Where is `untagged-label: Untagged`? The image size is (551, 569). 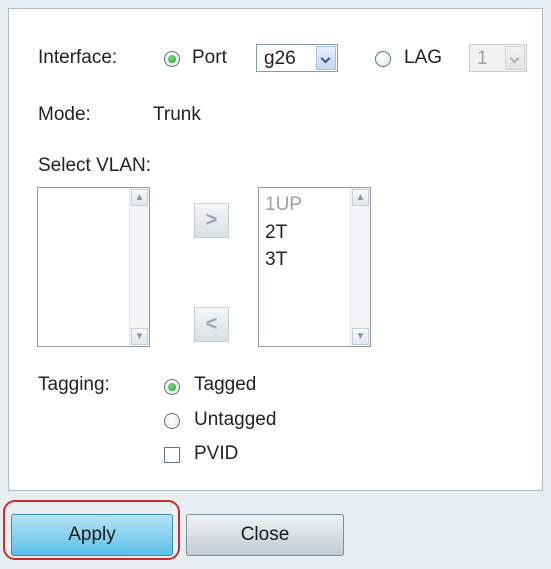 untagged-label: Untagged is located at coordinates (235, 419).